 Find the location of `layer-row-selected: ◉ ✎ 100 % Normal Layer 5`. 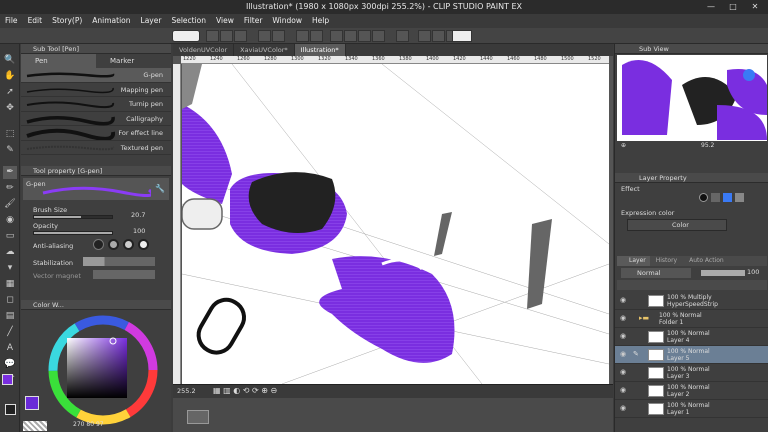

layer-row-selected: ◉ ✎ 100 % Normal Layer 5 is located at coordinates (691, 355).